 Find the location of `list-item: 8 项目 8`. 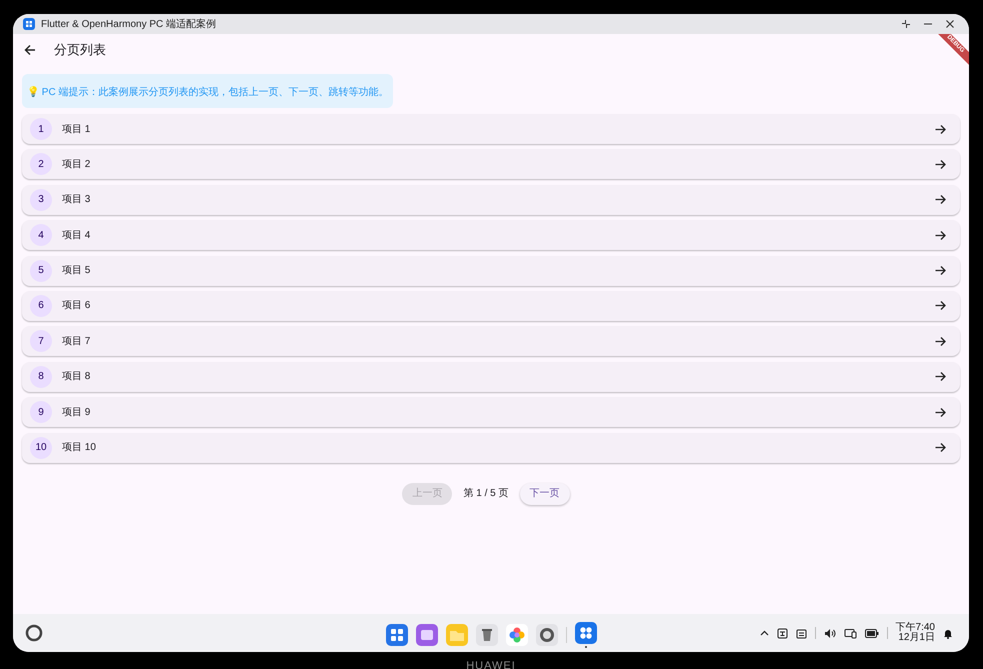

list-item: 8 项目 8 is located at coordinates (491, 377).